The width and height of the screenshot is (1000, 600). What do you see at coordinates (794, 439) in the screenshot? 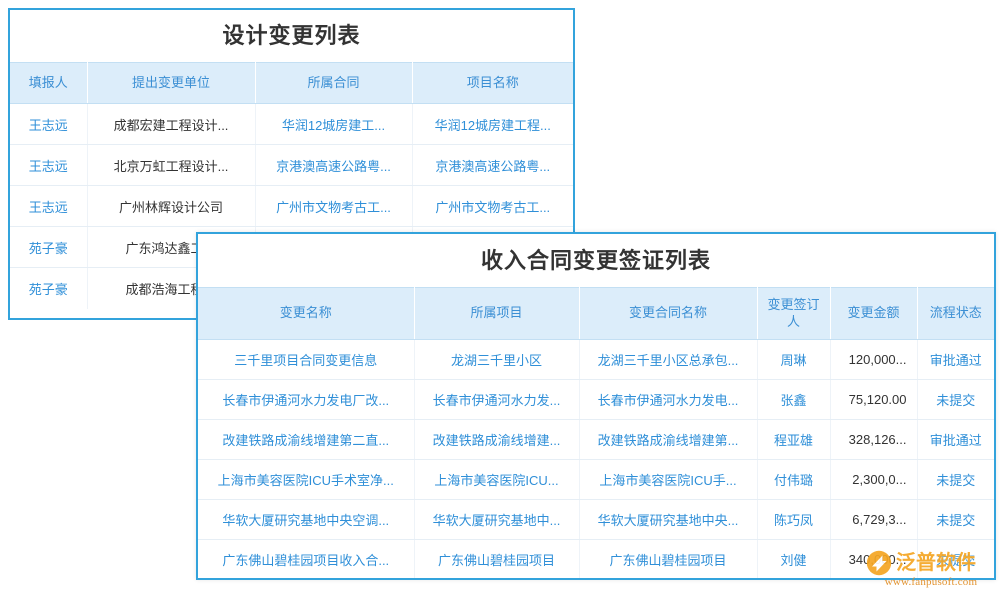
I see `cell-signer: 程亚雄` at bounding box center [794, 439].